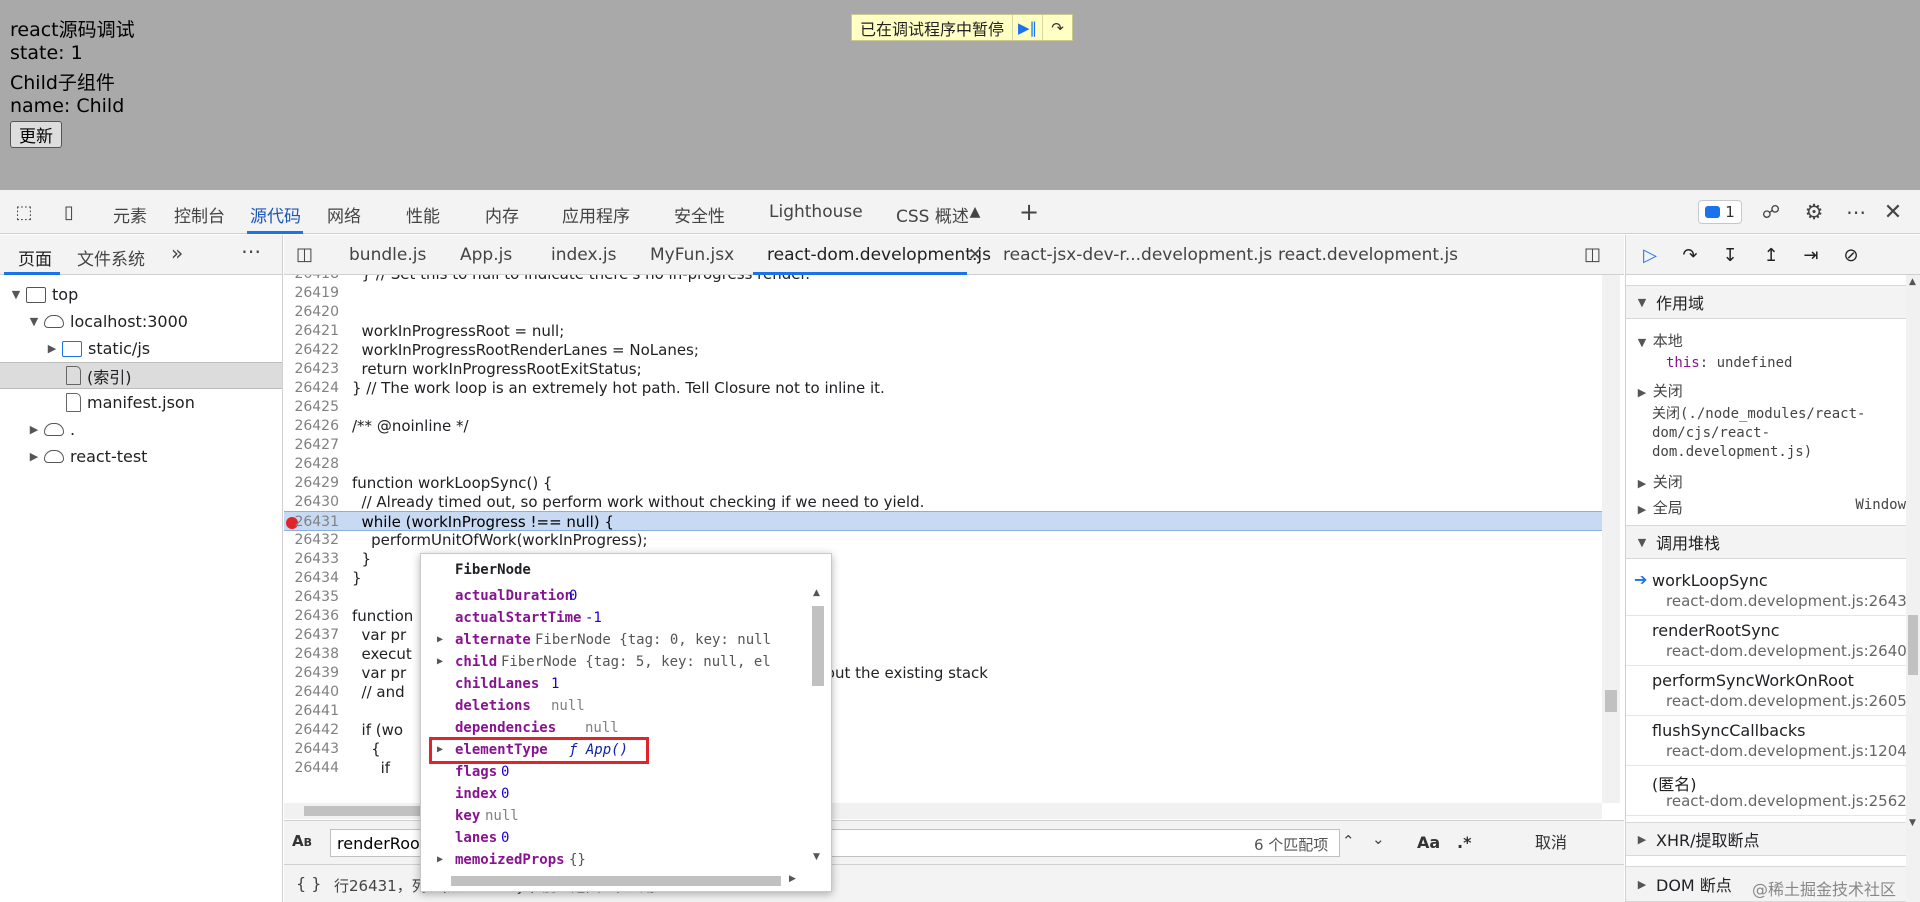  Describe the element at coordinates (316, 445) in the screenshot. I see `code-line: 26427` at that location.